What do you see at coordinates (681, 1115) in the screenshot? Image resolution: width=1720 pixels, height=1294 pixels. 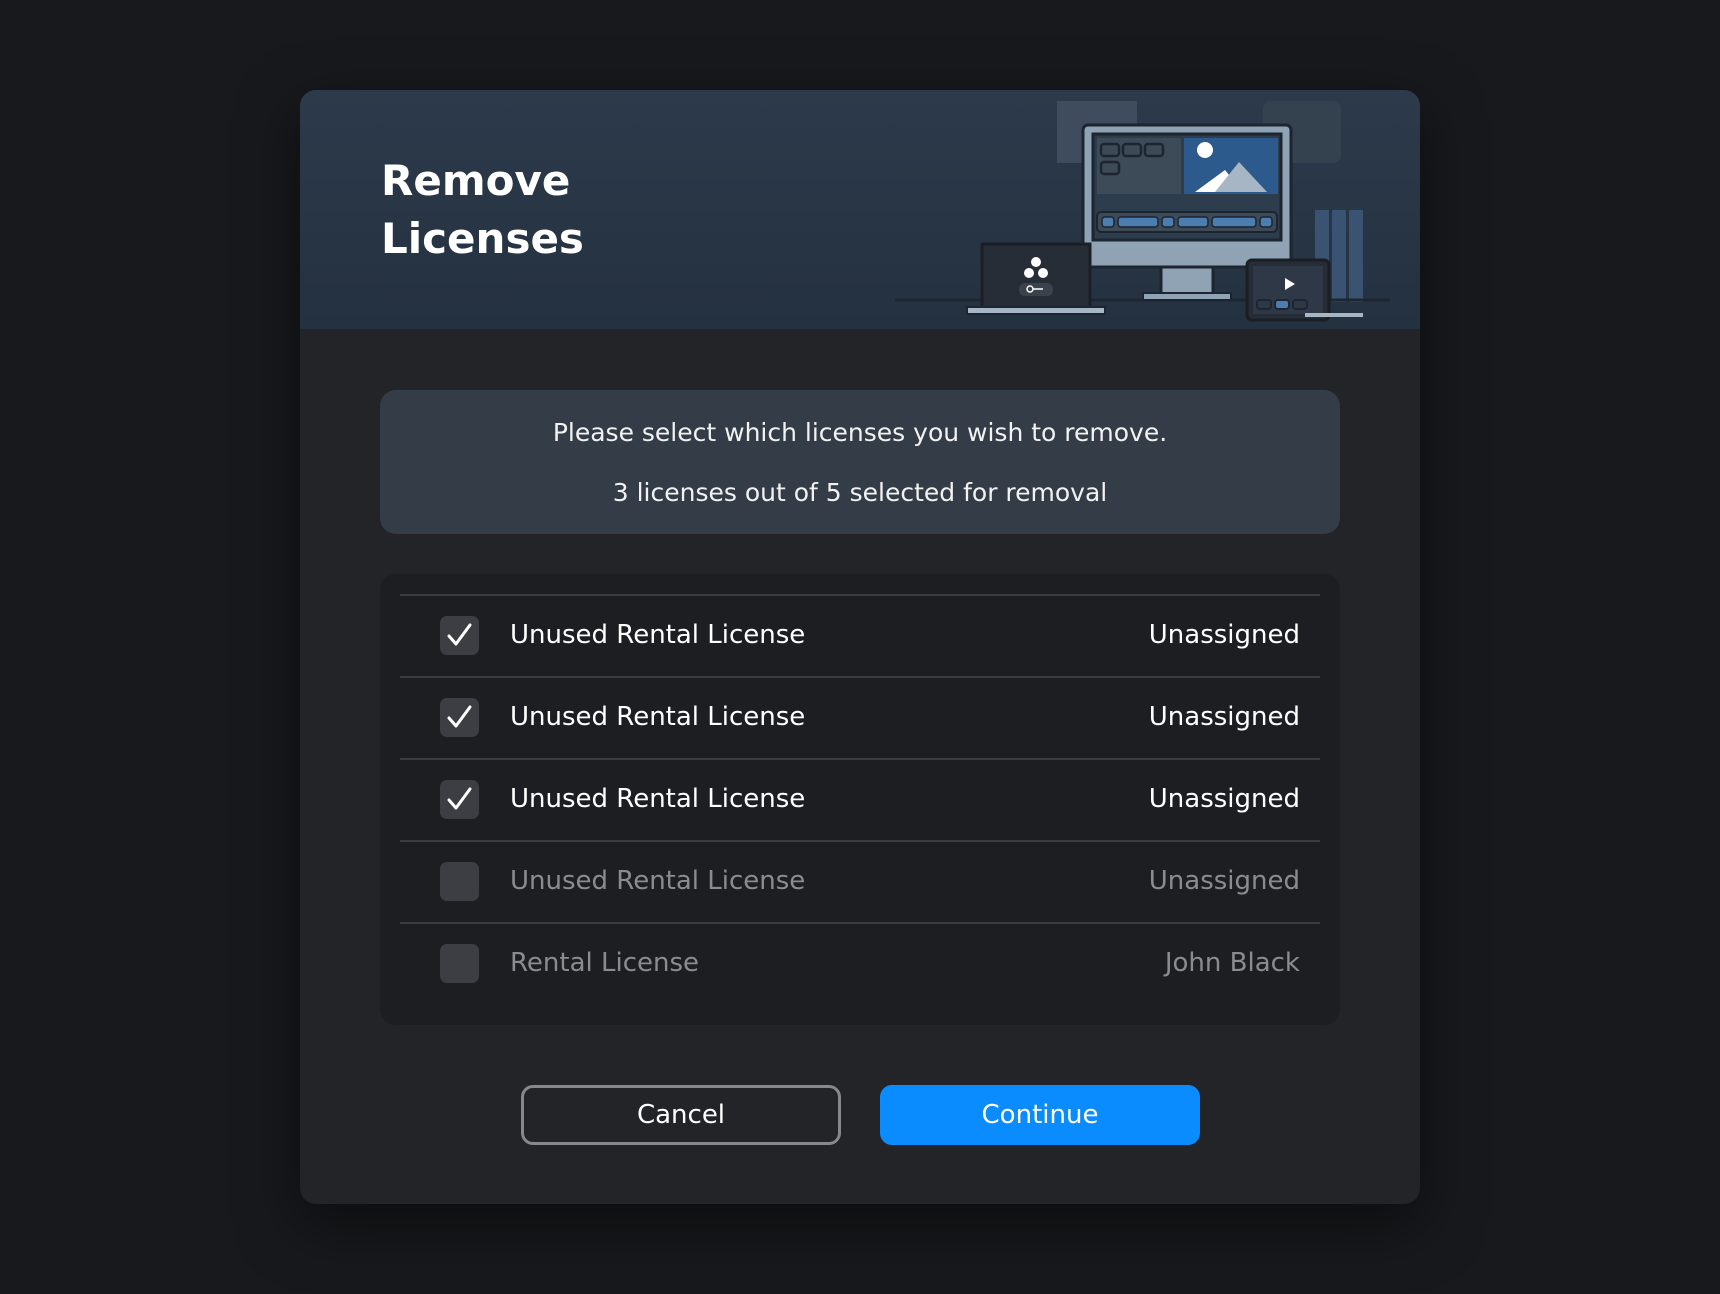 I see `cancel-button: Cancel` at bounding box center [681, 1115].